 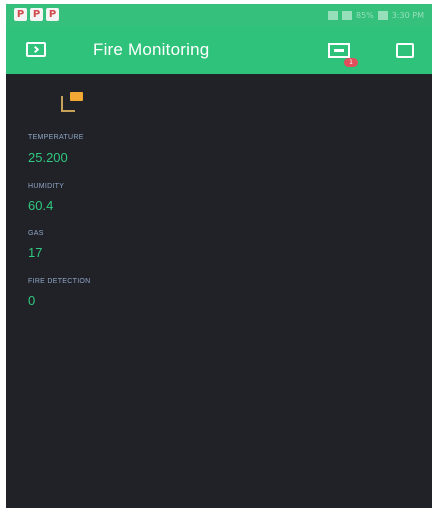 What do you see at coordinates (364, 15) in the screenshot?
I see `battery-percent: 85%` at bounding box center [364, 15].